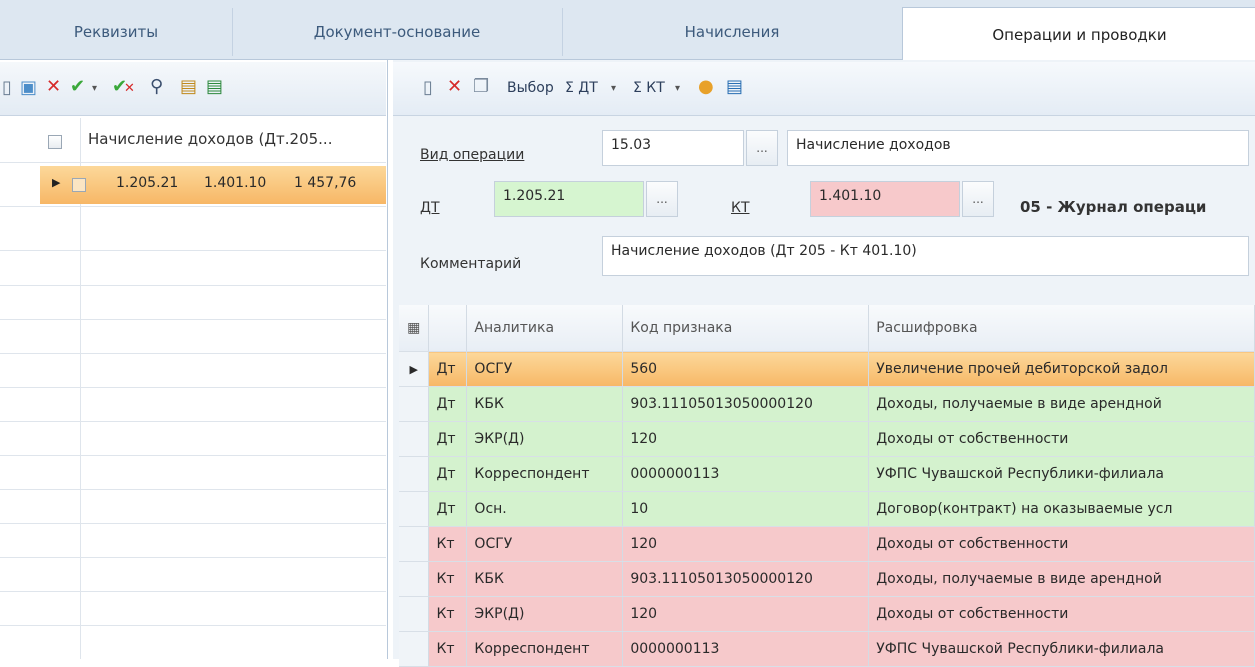 Image resolution: width=1255 pixels, height=667 pixels. What do you see at coordinates (649, 88) in the screenshot?
I see `sum-kt-button: Σ КТ` at bounding box center [649, 88].